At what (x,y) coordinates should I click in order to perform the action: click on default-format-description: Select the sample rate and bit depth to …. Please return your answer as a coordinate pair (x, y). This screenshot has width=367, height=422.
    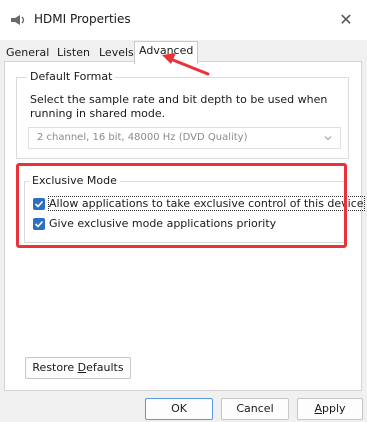
    Looking at the image, I should click on (179, 106).